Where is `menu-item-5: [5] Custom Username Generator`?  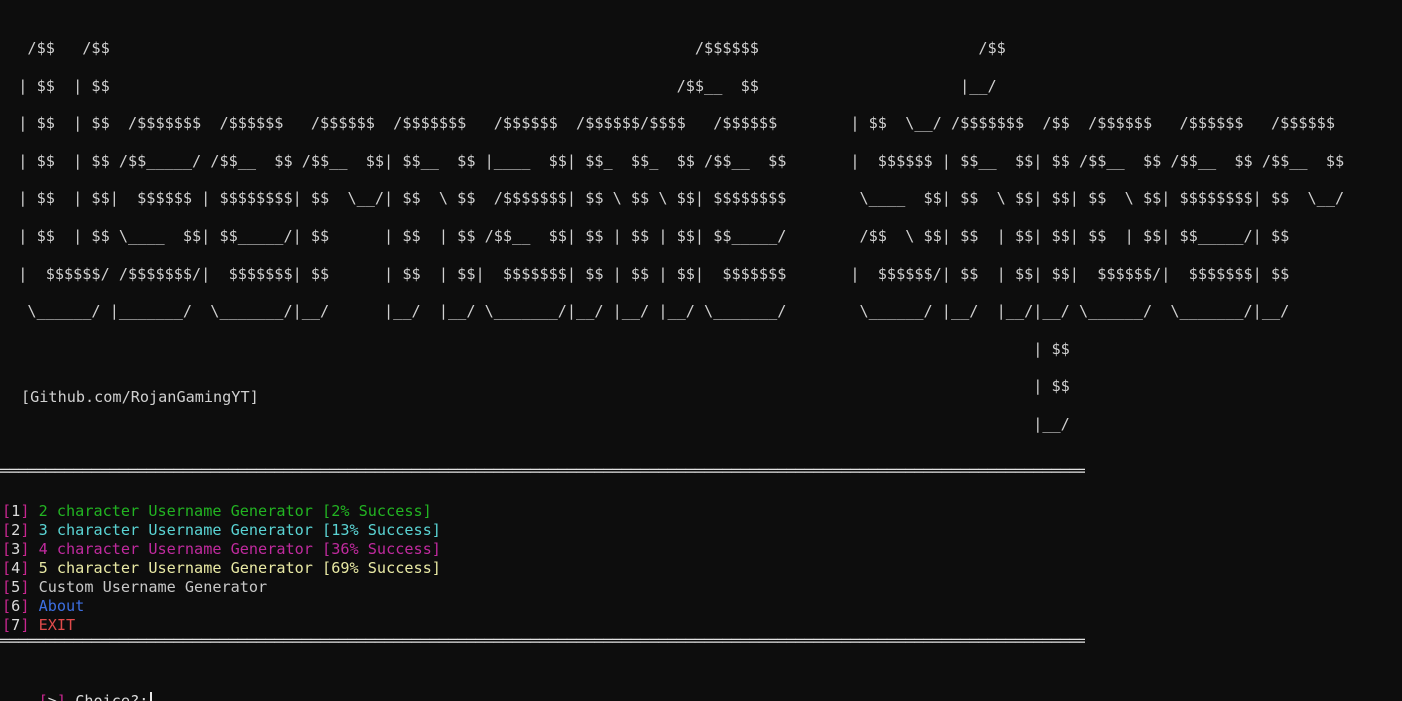 menu-item-5: [5] Custom Username Generator is located at coordinates (221, 587).